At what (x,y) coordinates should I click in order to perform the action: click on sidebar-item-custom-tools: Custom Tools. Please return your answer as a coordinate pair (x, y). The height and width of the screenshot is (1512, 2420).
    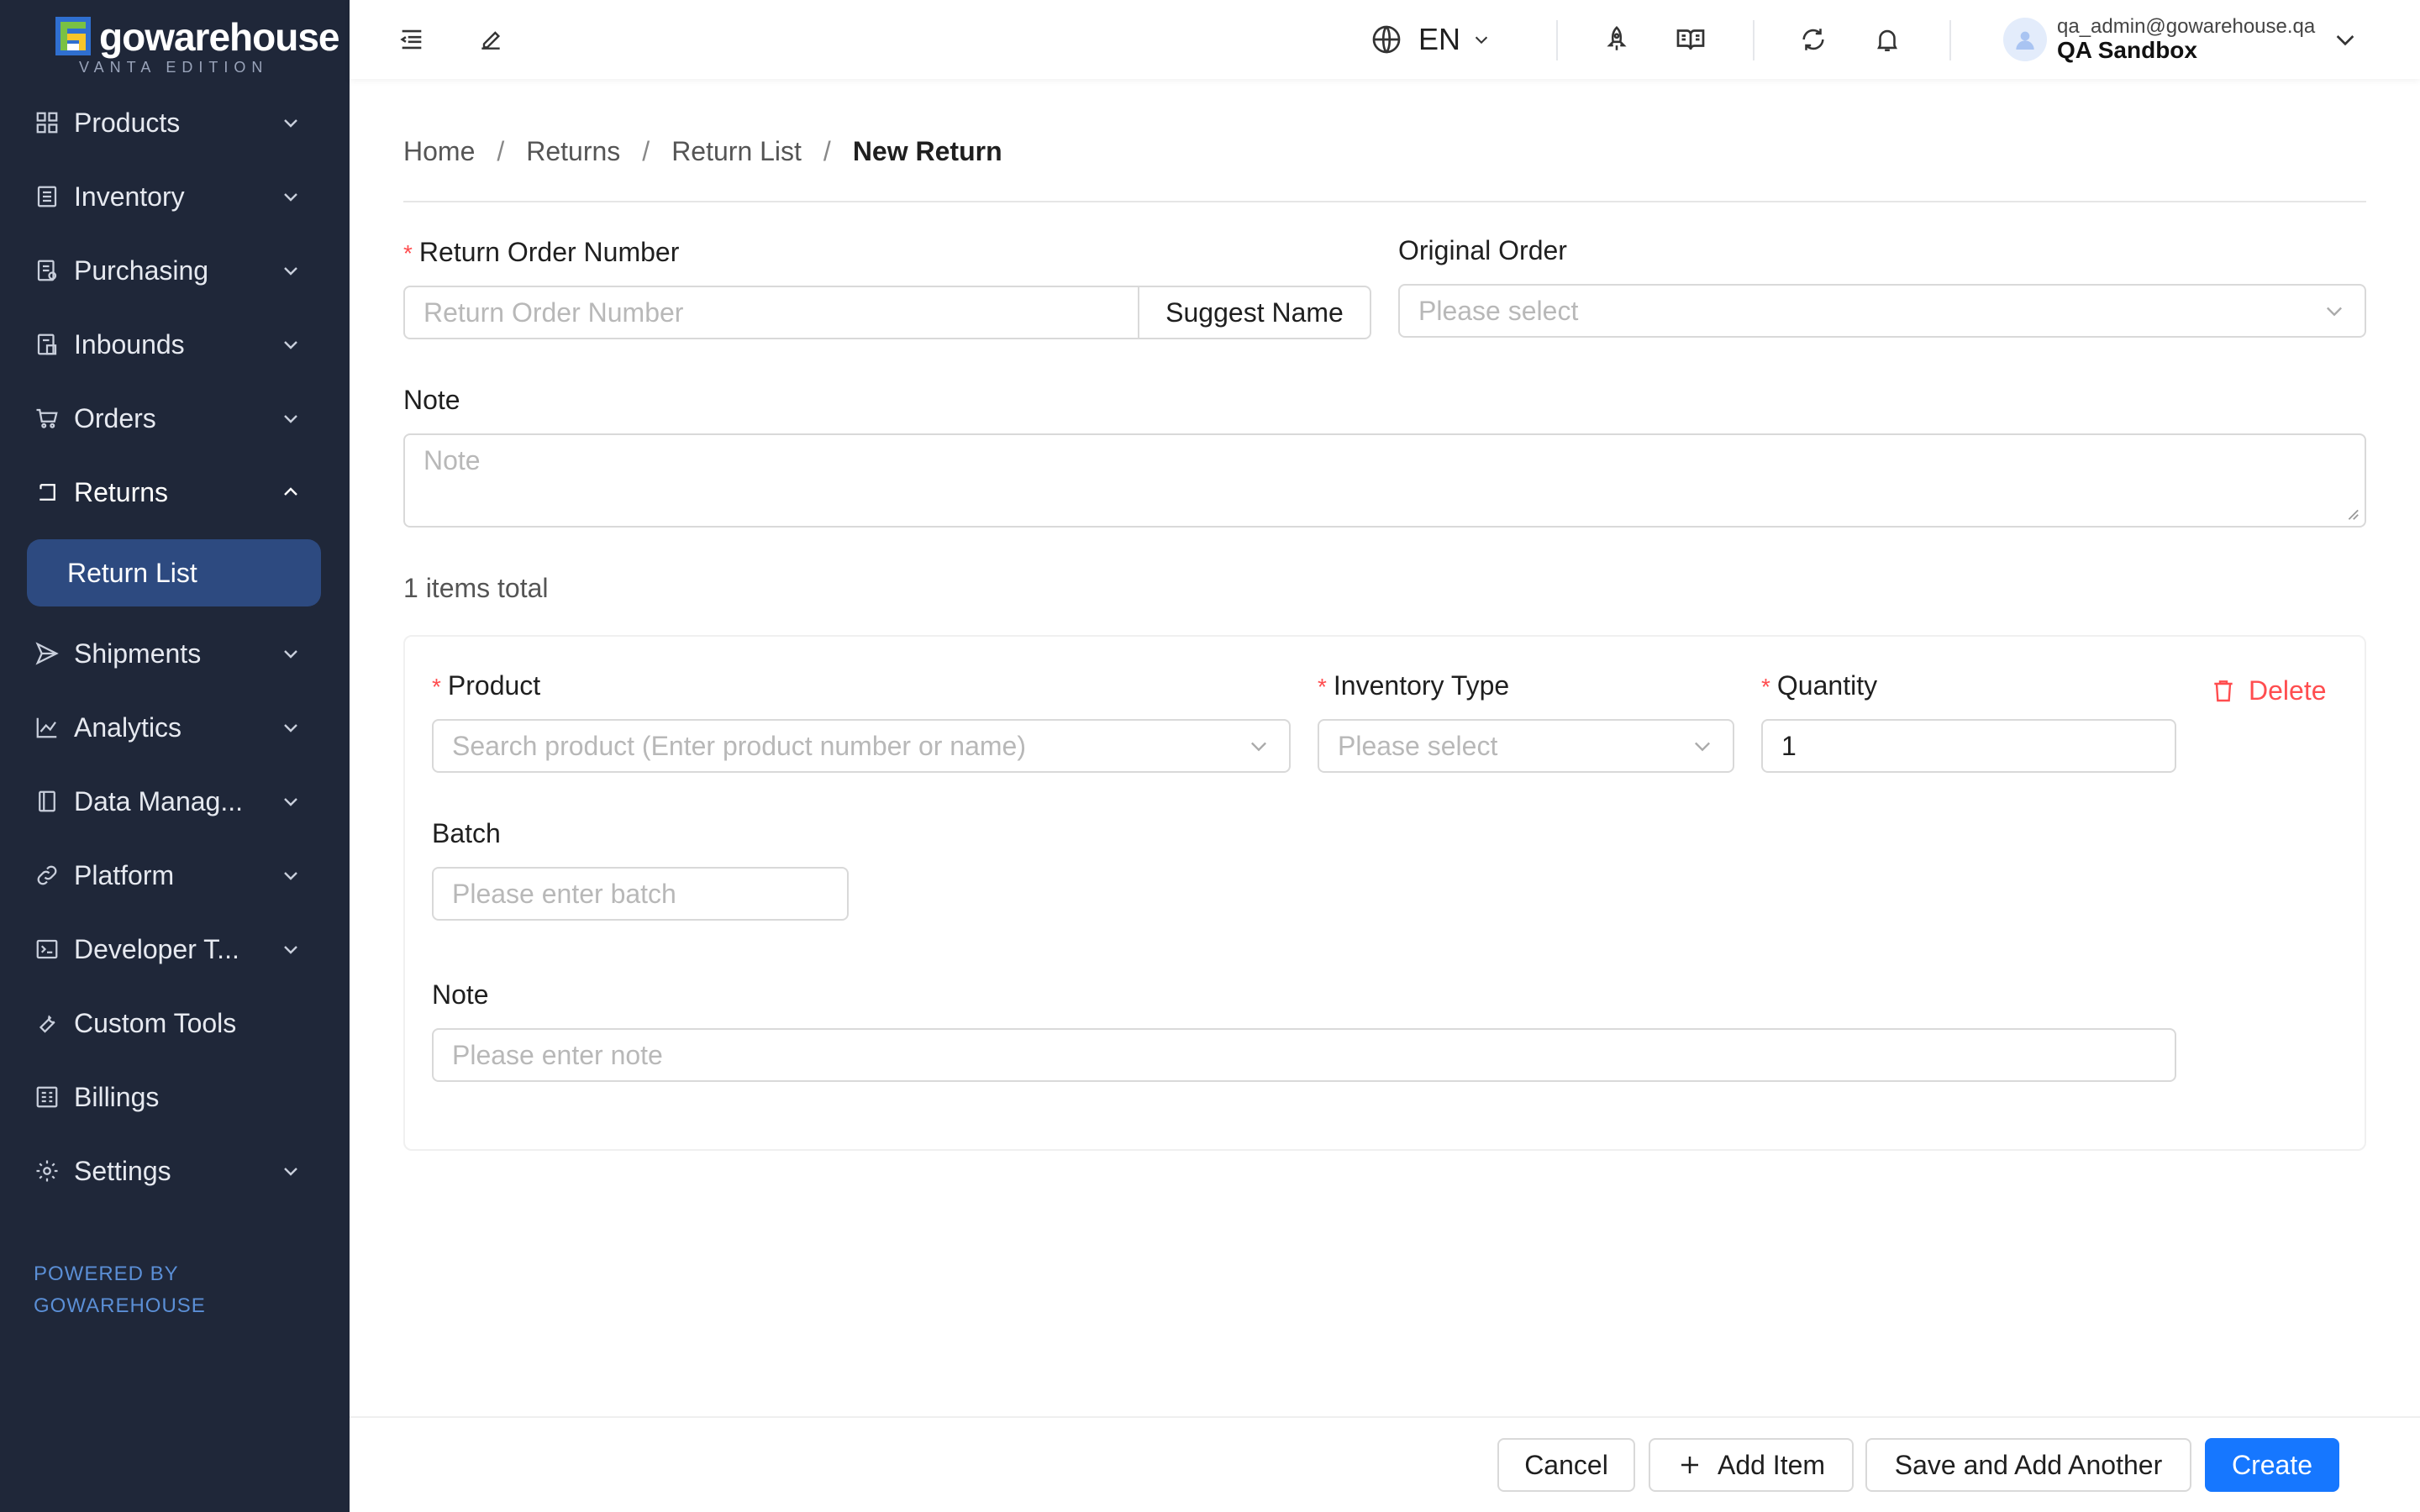
    Looking at the image, I should click on (168, 1023).